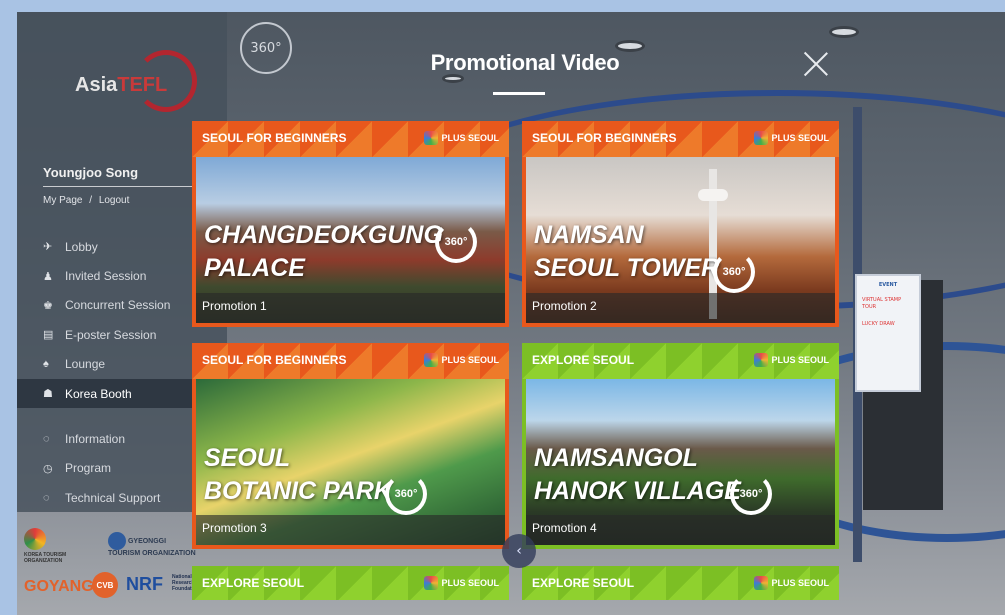  What do you see at coordinates (627, 268) in the screenshot?
I see `card-title-line2: SEOUL TOWER` at bounding box center [627, 268].